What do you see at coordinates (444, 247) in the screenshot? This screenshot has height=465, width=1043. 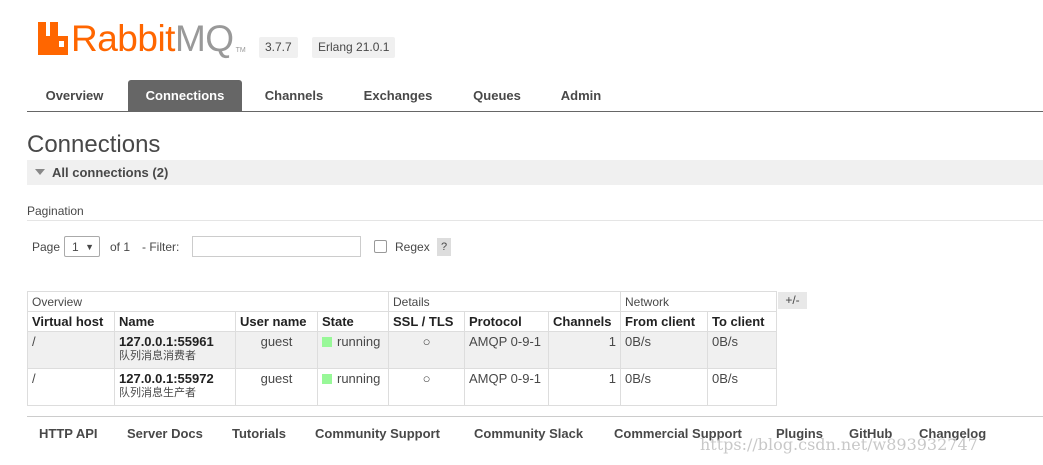 I see `regex-help-button: ?` at bounding box center [444, 247].